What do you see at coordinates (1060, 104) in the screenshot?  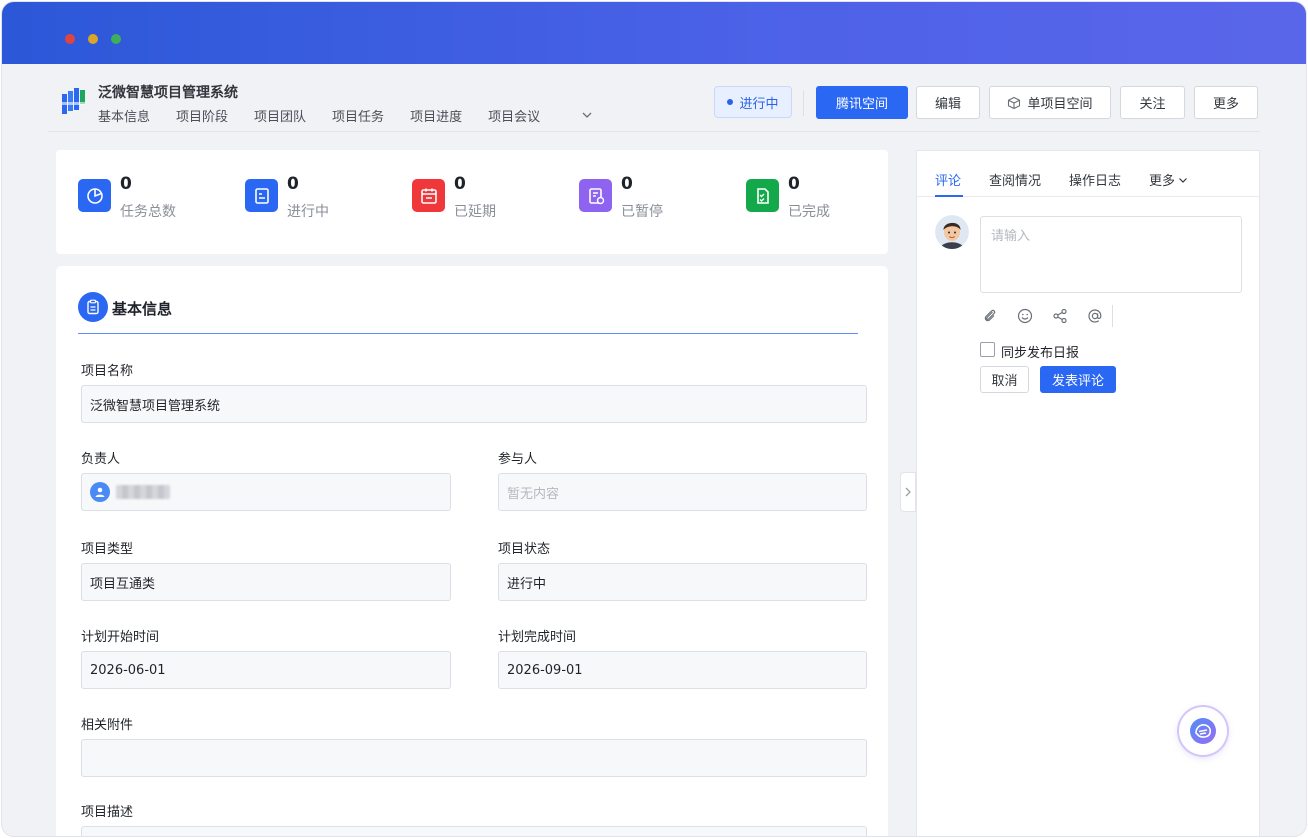 I see `single-project-space-label: 单项目空间` at bounding box center [1060, 104].